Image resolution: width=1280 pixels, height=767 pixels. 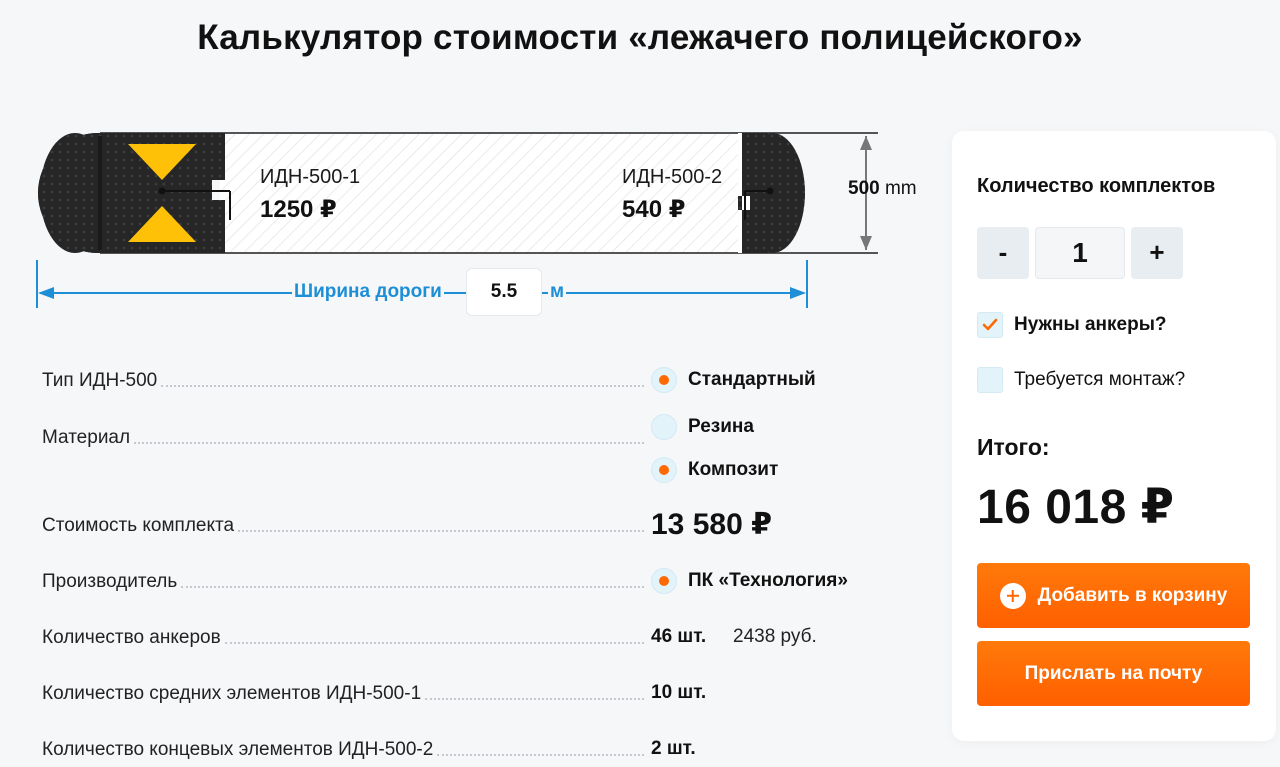 What do you see at coordinates (238, 749) in the screenshot?
I see `spec-label: Количество концевых элементов ИДН-500-2` at bounding box center [238, 749].